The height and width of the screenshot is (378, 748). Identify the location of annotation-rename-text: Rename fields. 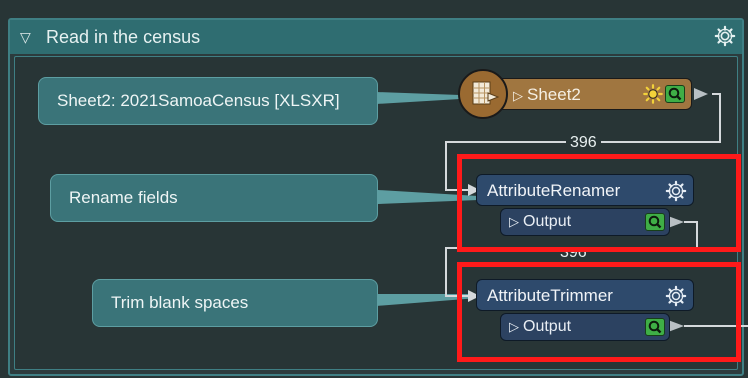
(123, 197).